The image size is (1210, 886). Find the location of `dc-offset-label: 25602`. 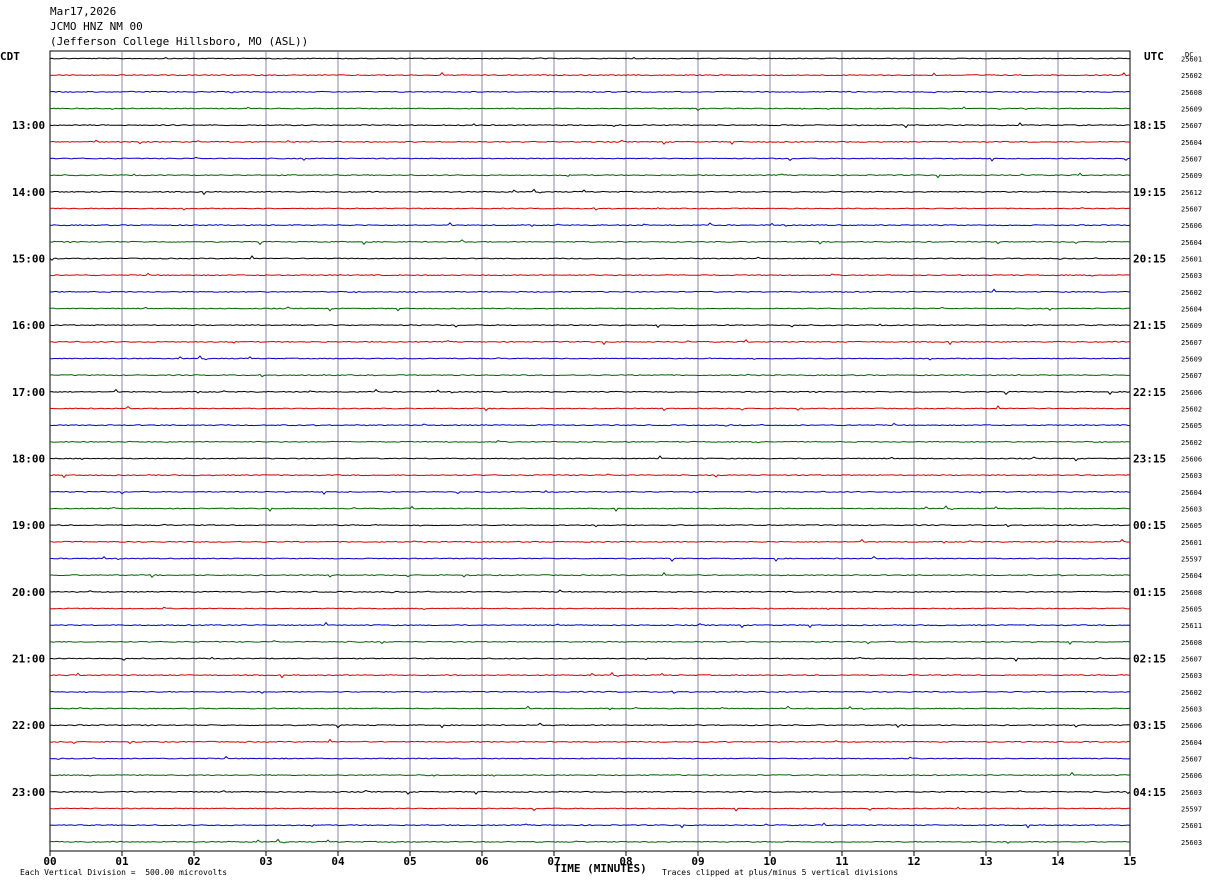

dc-offset-label: 25602 is located at coordinates (1191, 693).